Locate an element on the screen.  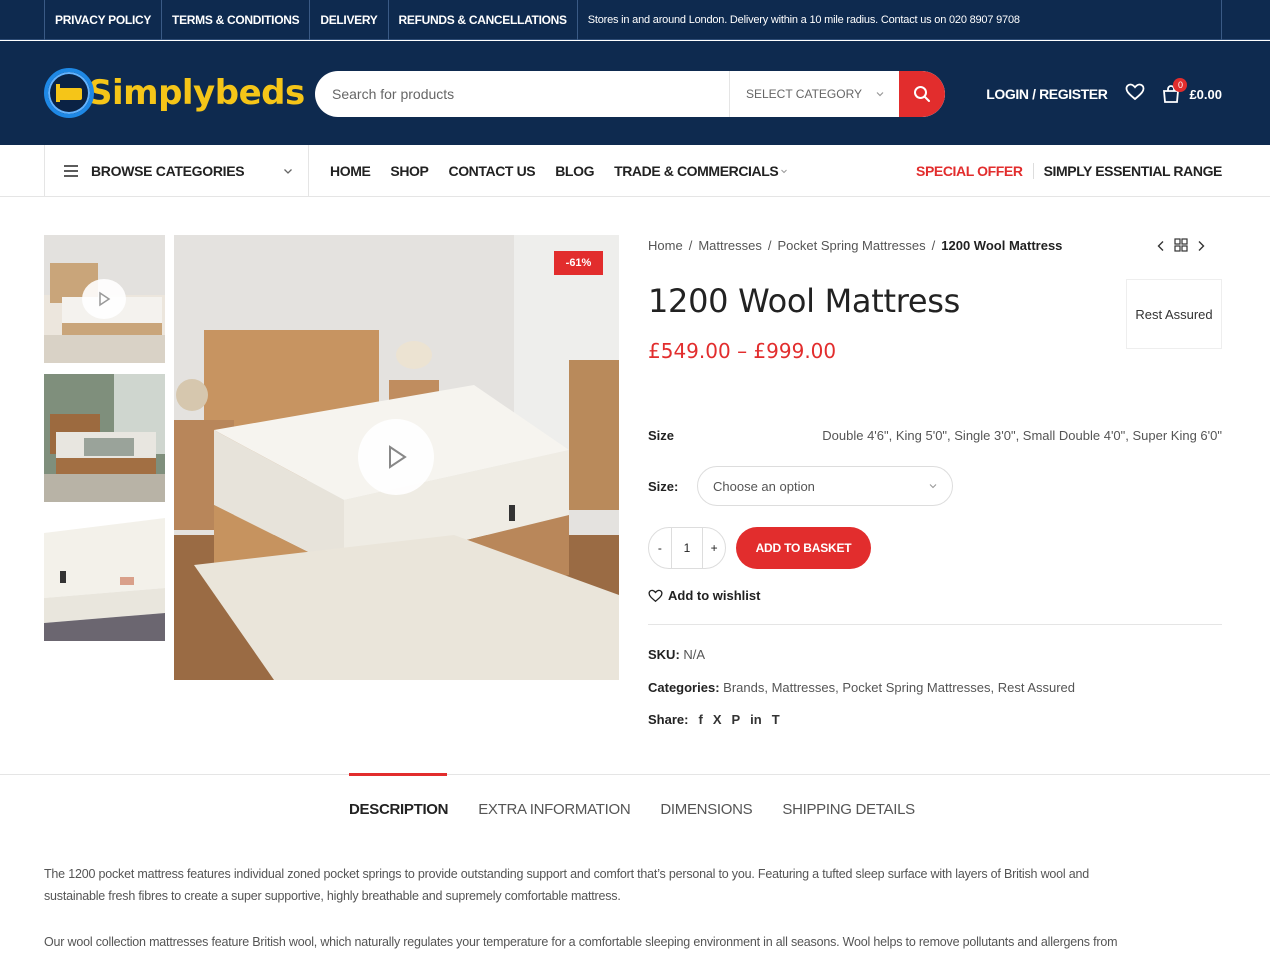
tab-extra-information: EXTRA INFORMATION is located at coordinates (554, 809).